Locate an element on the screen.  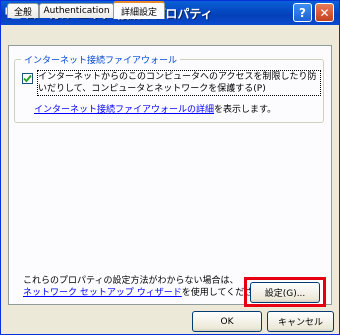
tab-authentication-label: Authentication is located at coordinates (76, 11).